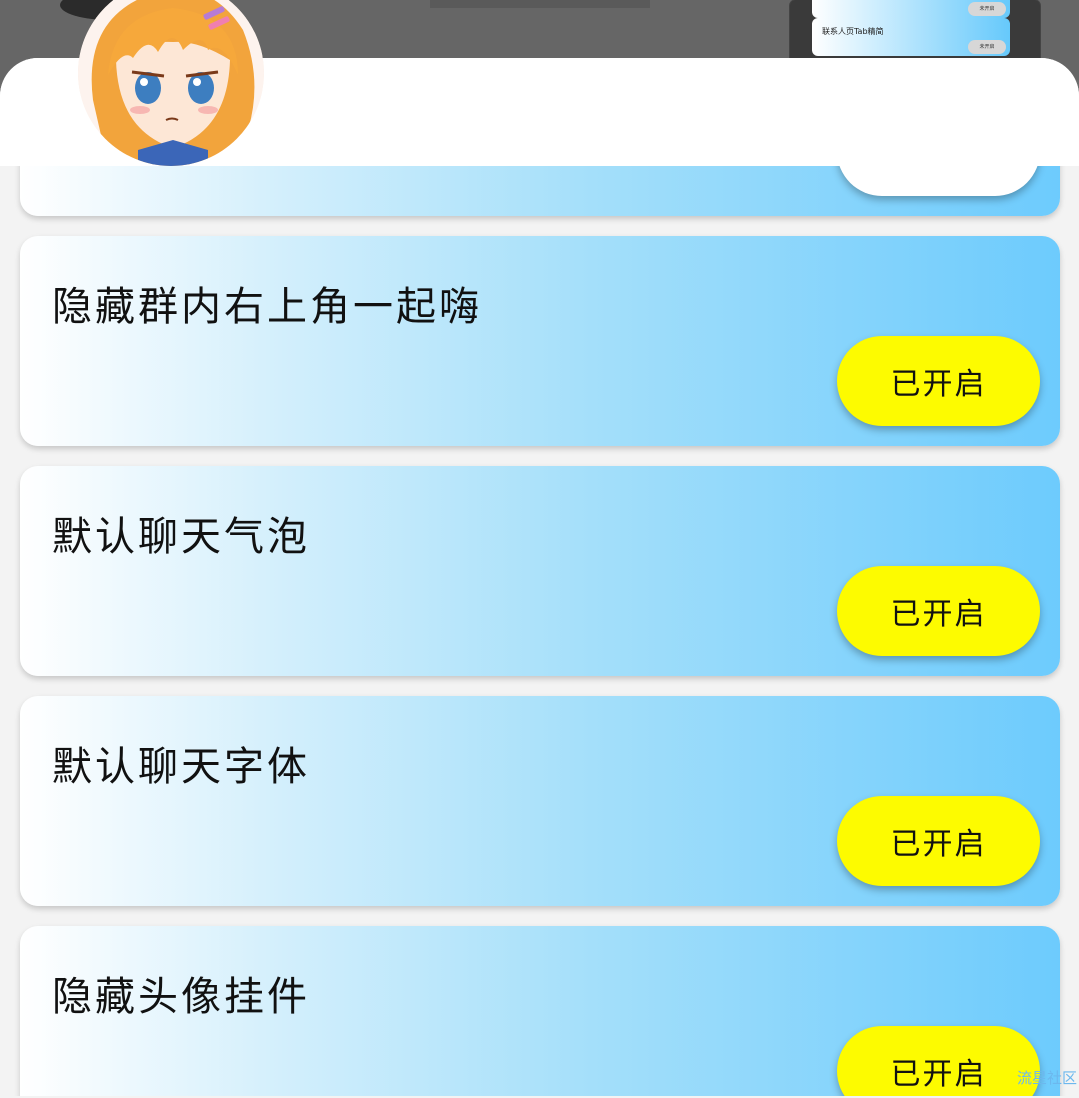 The width and height of the screenshot is (1079, 1098). What do you see at coordinates (540, 4) in the screenshot?
I see `background-text` at bounding box center [540, 4].